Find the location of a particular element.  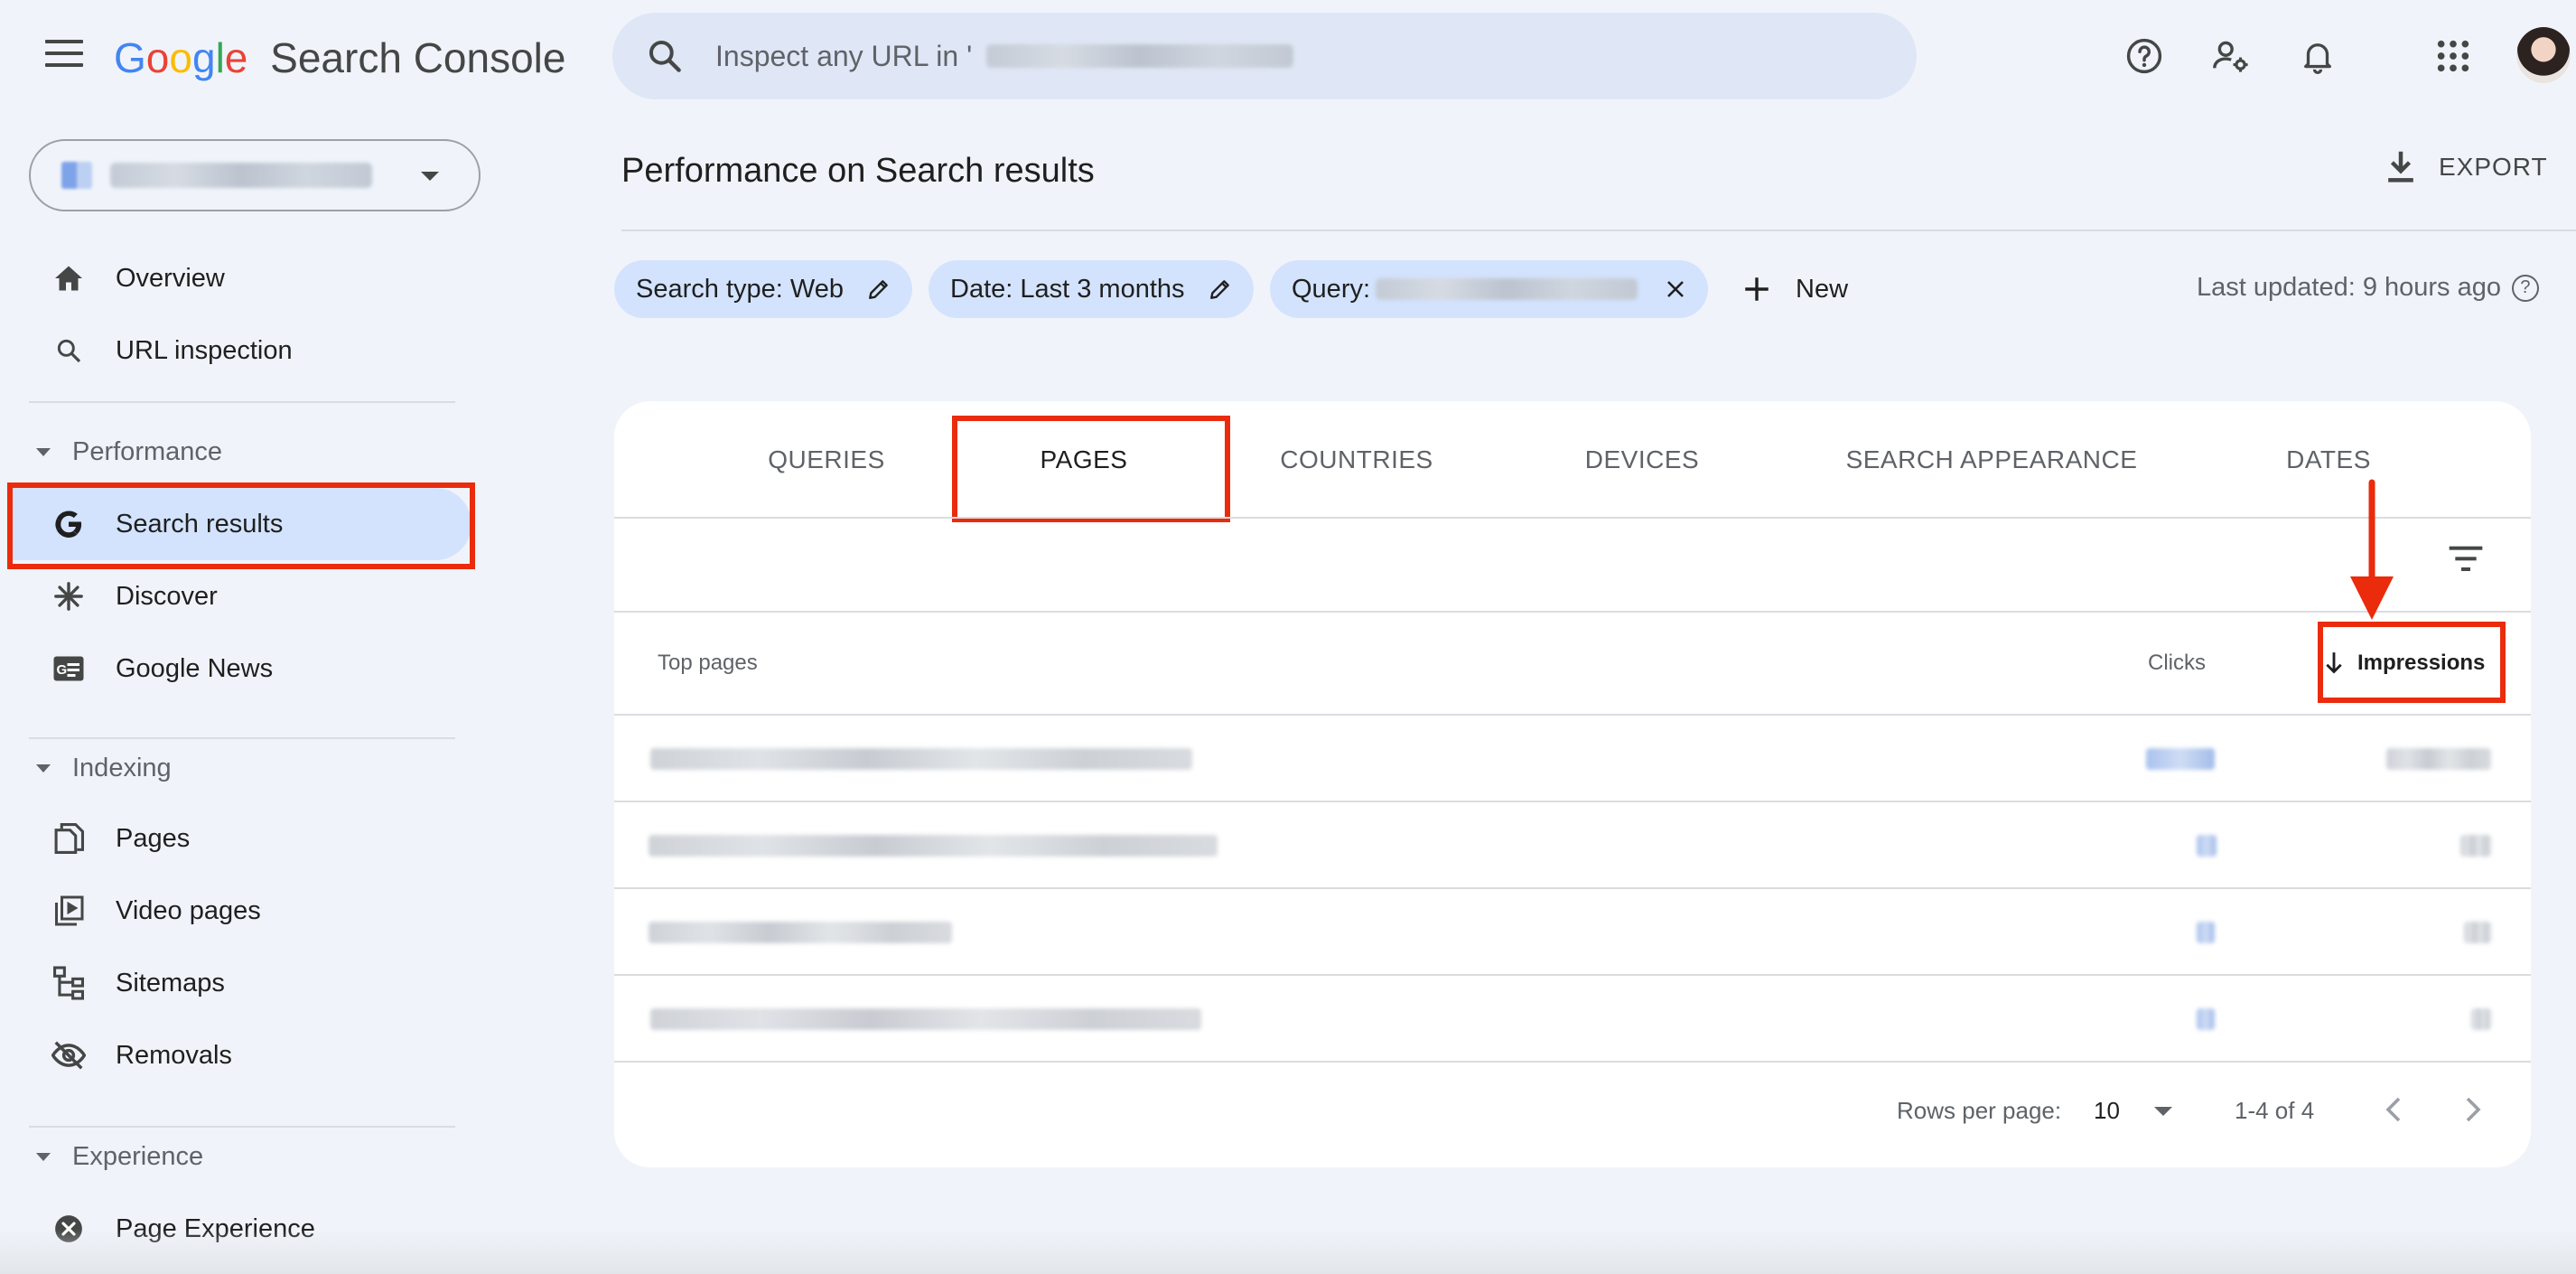

chip-label: Search type: Web is located at coordinates (740, 289).